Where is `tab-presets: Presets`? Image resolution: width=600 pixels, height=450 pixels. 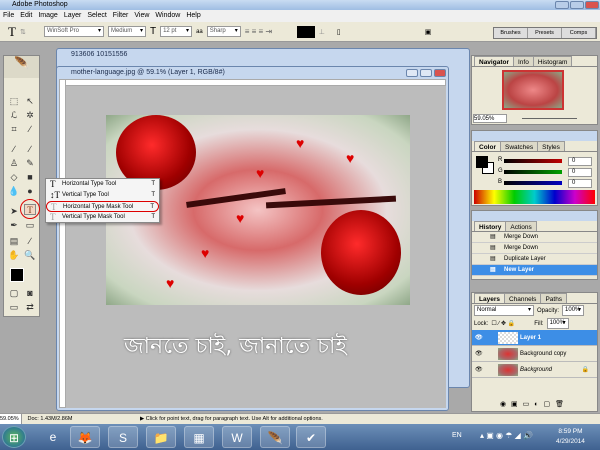 tab-presets: Presets is located at coordinates (545, 33).